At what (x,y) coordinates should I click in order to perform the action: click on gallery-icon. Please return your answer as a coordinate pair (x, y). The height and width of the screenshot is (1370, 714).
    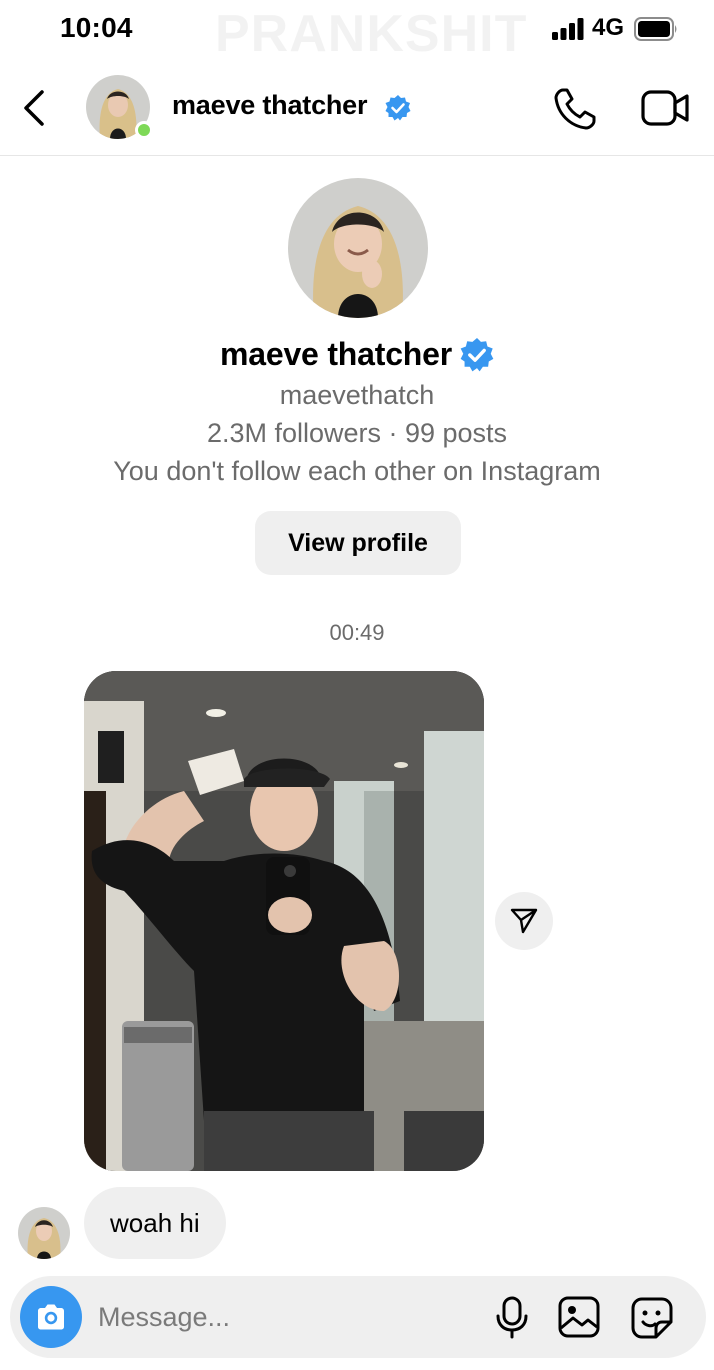
    Looking at the image, I should click on (579, 1317).